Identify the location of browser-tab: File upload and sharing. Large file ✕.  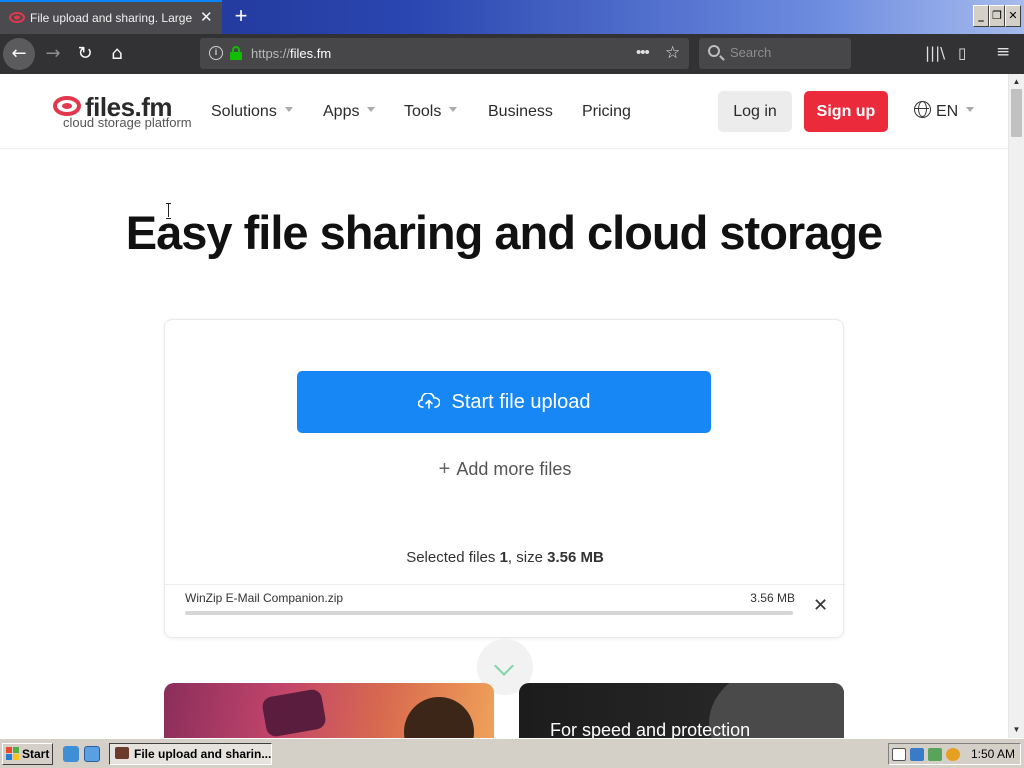
(111, 17).